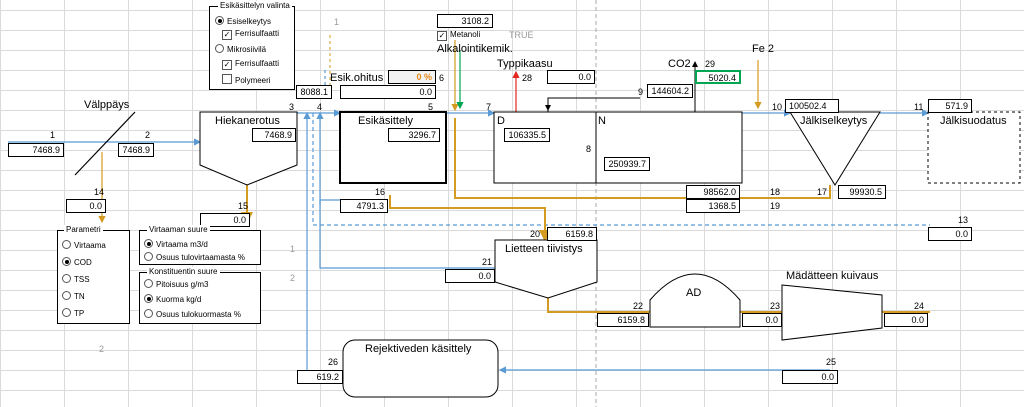  I want to click on hiekanerotus-title: Hiekanerotus, so click(247, 121).